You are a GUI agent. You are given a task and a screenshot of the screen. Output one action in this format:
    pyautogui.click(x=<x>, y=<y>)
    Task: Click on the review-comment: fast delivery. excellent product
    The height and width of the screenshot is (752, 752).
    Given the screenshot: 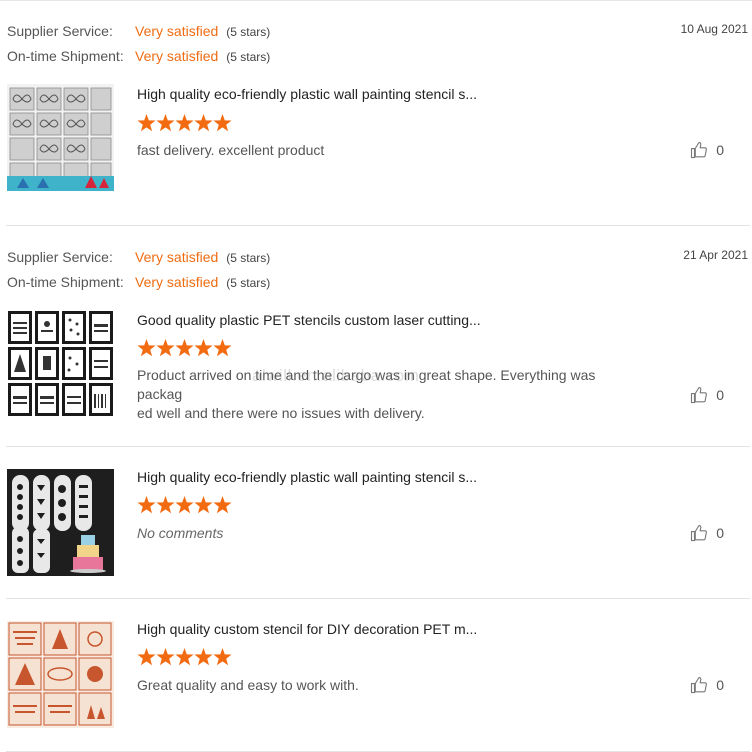 What is the action you would take?
    pyautogui.click(x=231, y=150)
    